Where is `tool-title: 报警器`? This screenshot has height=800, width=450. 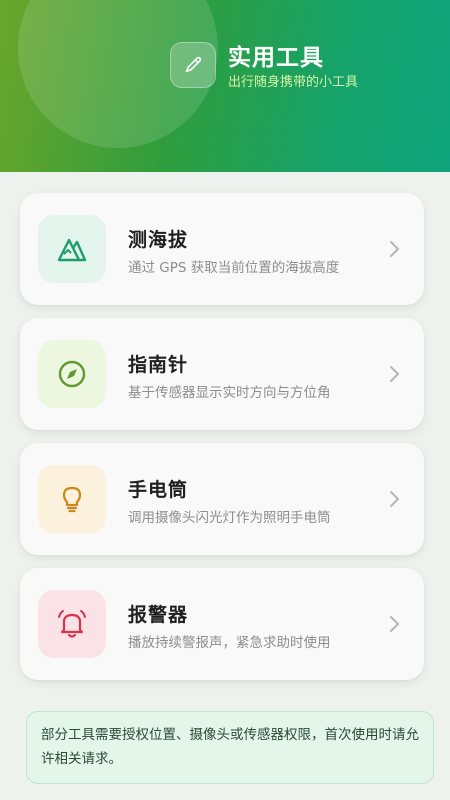
tool-title: 报警器 is located at coordinates (158, 615).